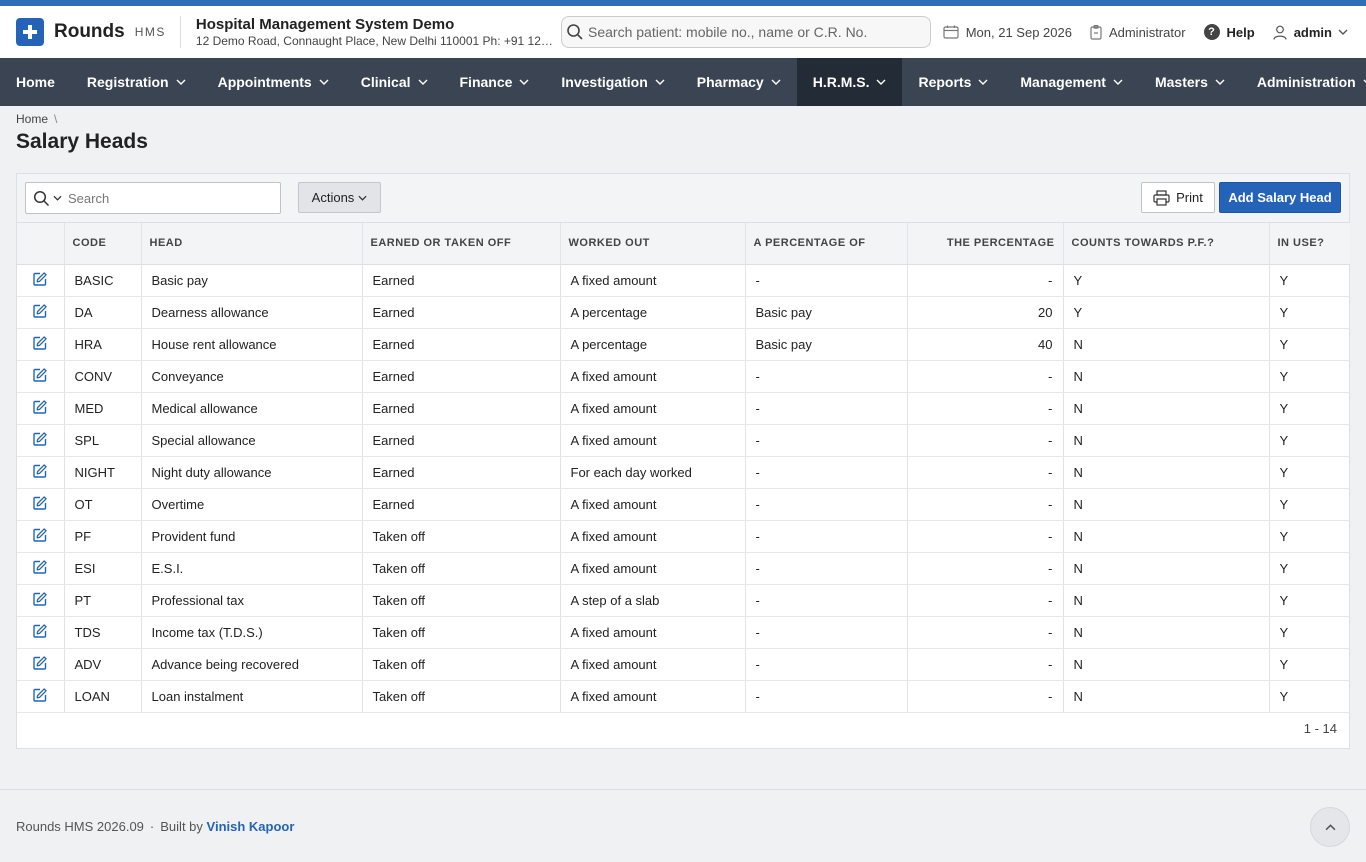 The width and height of the screenshot is (1366, 862). I want to click on breadcrumb-home: Home, so click(32, 119).